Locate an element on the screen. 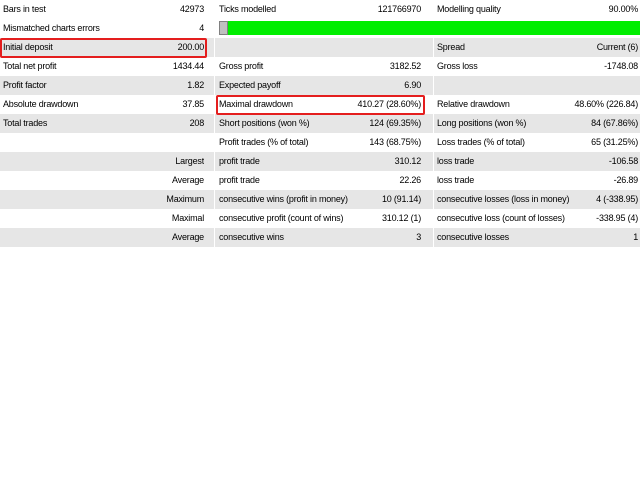 The width and height of the screenshot is (640, 480). short-positions-value: 124 (69.35%) is located at coordinates (395, 123).